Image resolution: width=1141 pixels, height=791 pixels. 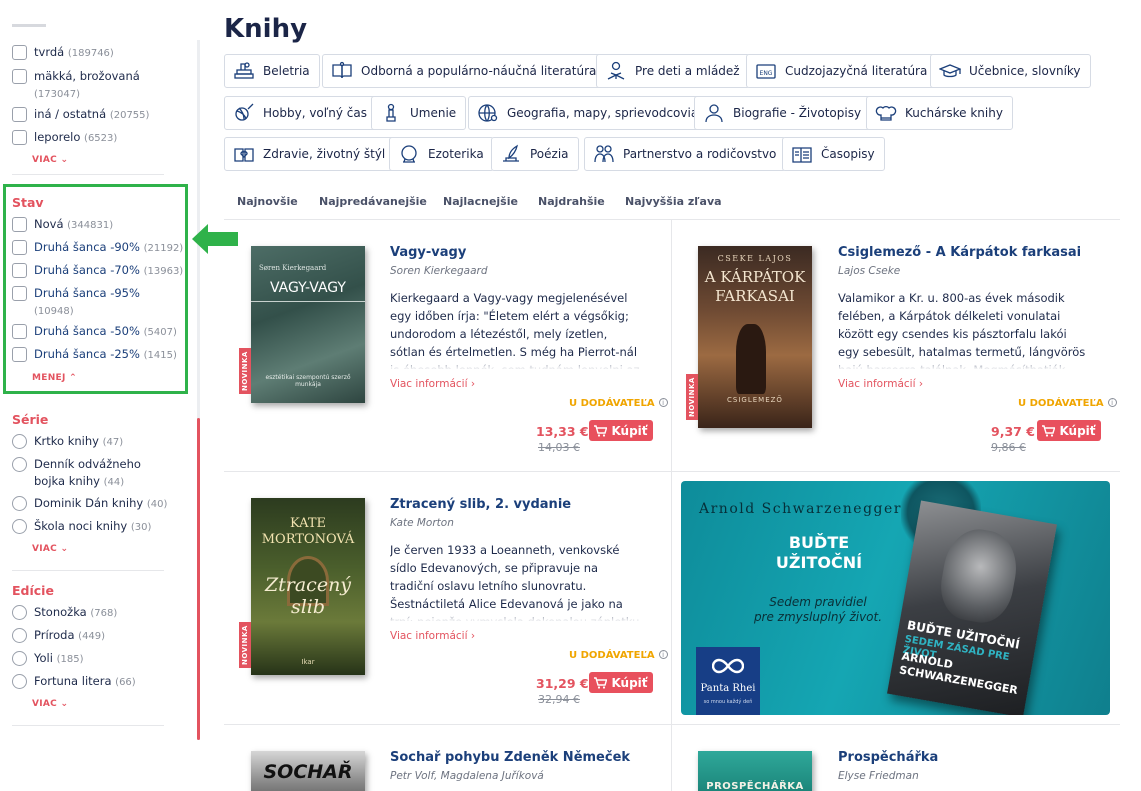 I want to click on category-partnerstvo: Partnerstvo a rodičovstvo, so click(x=685, y=154).